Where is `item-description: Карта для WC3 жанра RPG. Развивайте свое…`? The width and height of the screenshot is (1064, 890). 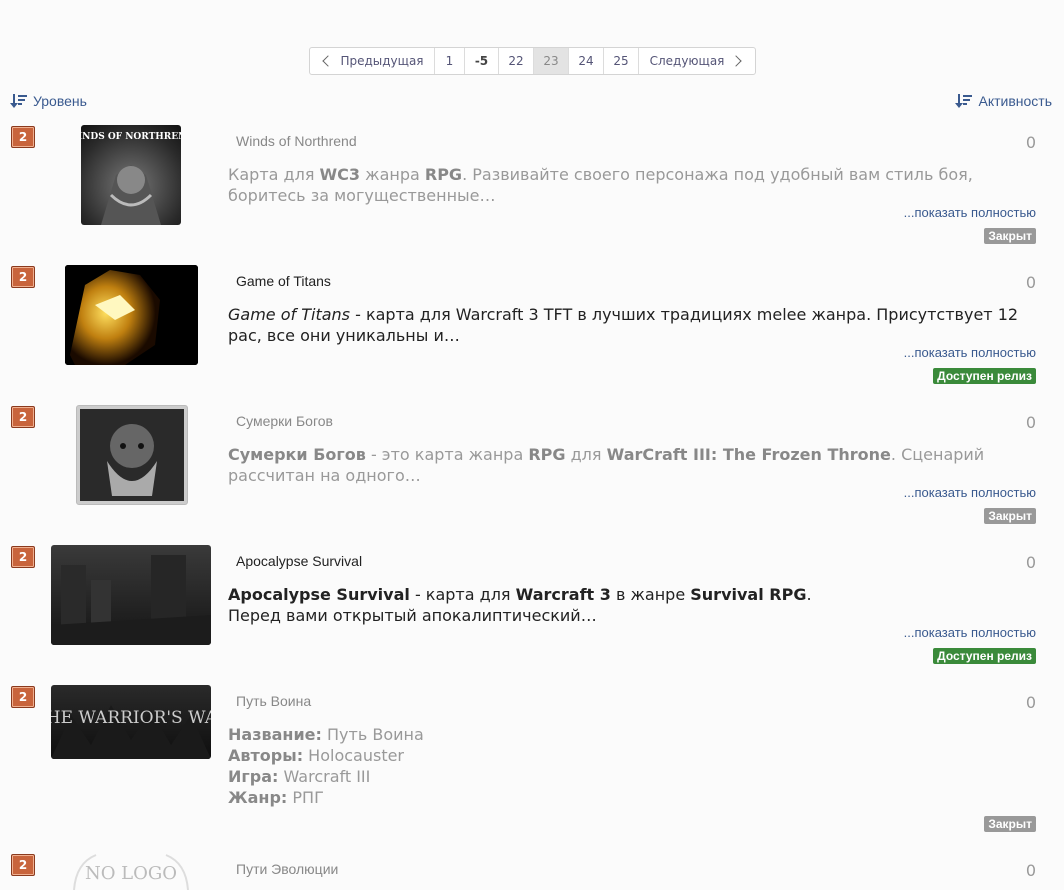 item-description: Карта для WC3 жанра RPG. Развивайте свое… is located at coordinates (600, 185).